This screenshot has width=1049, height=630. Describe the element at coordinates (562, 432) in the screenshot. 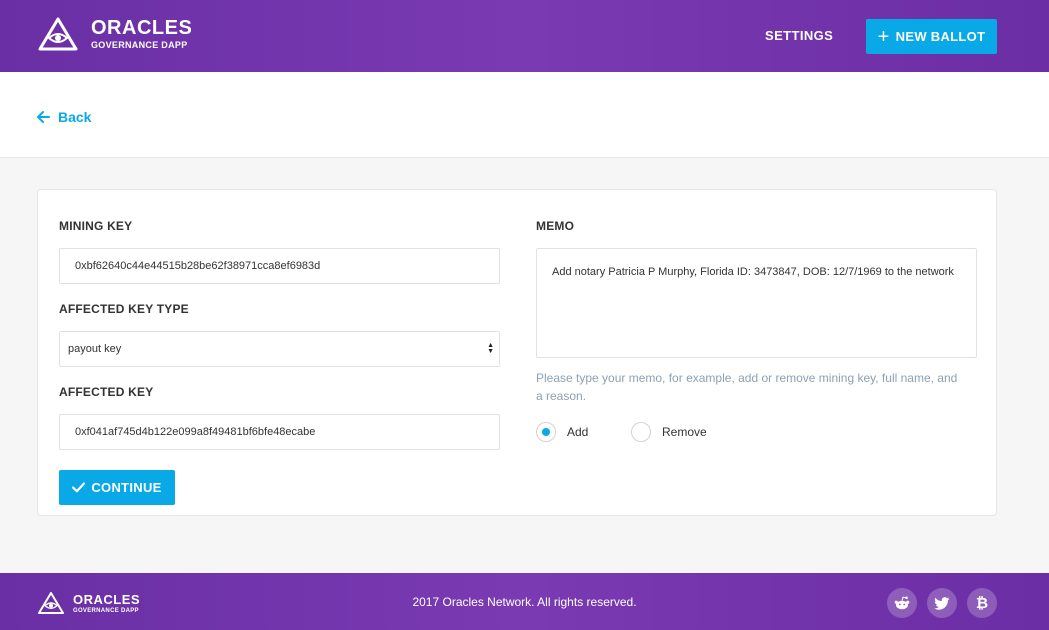

I see `radio-add: Add` at that location.